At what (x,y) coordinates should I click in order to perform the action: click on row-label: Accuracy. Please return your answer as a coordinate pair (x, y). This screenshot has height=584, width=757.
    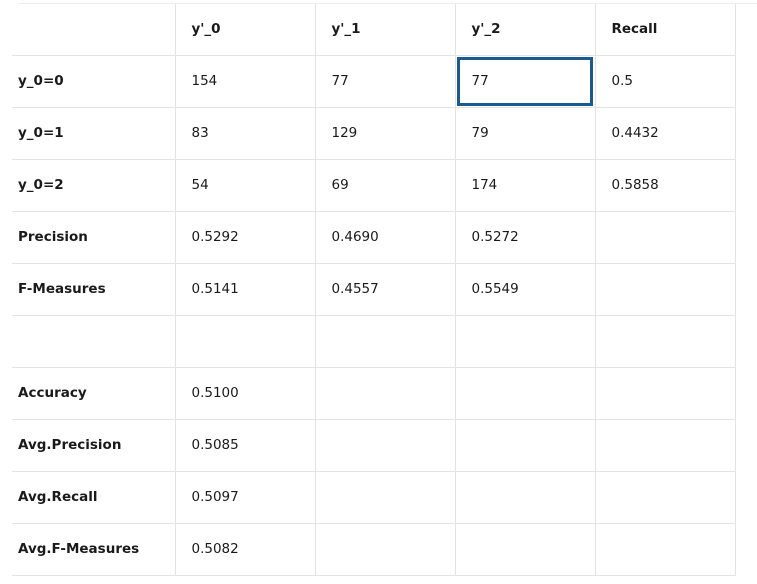
    Looking at the image, I should click on (94, 393).